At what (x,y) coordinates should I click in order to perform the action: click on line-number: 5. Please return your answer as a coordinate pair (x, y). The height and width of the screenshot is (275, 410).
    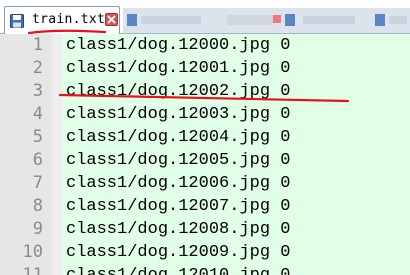
    Looking at the image, I should click on (37, 137).